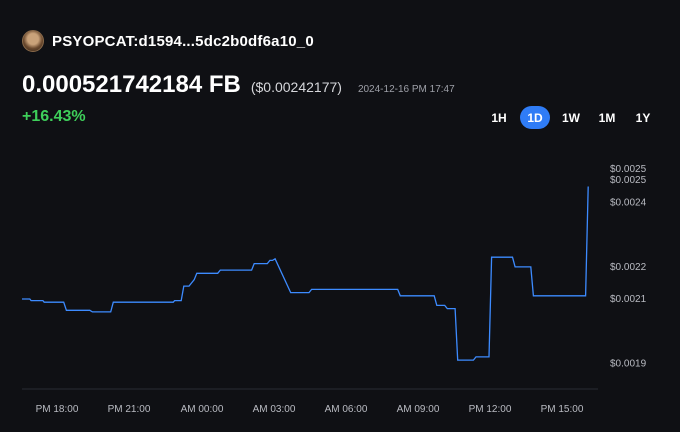 Image resolution: width=680 pixels, height=432 pixels. Describe the element at coordinates (129, 409) in the screenshot. I see `x-tick-label: PM 21:00` at that location.